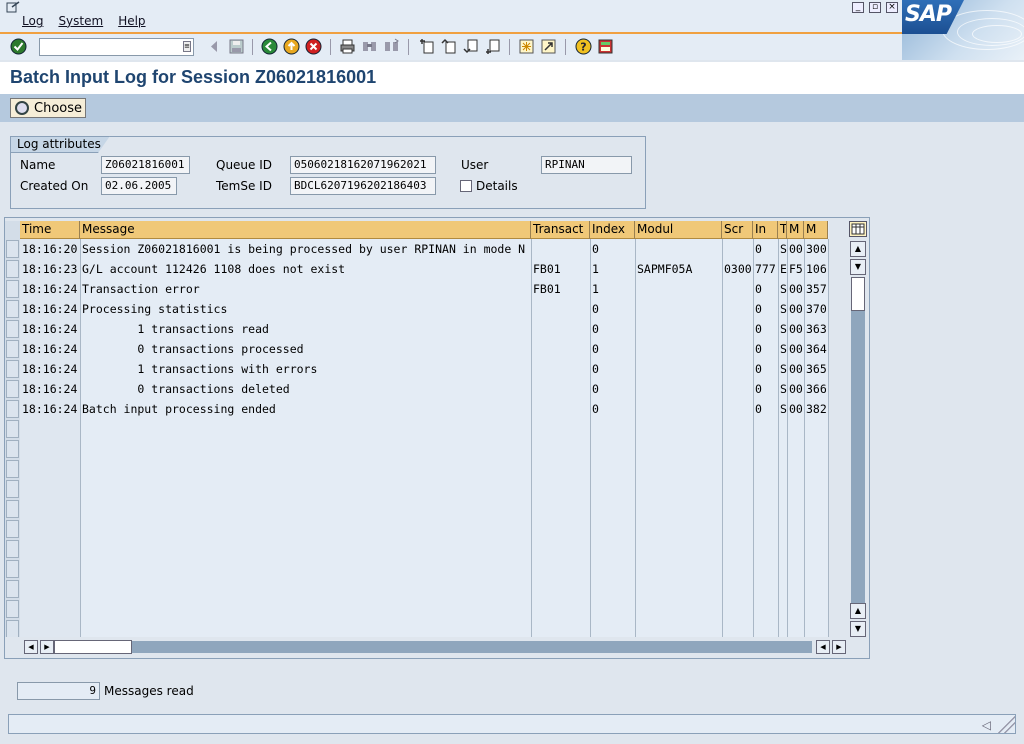 The height and width of the screenshot is (744, 1024). I want to click on horizontal-scroll-track, so click(433, 647).